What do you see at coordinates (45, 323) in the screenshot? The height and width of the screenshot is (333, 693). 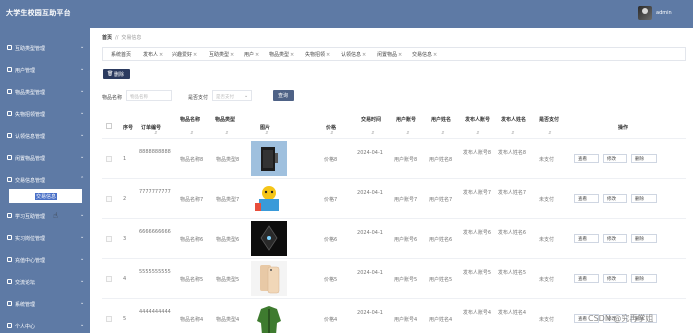 I see `sidebar-item-profile: 个人中心 ⌄` at bounding box center [45, 323].